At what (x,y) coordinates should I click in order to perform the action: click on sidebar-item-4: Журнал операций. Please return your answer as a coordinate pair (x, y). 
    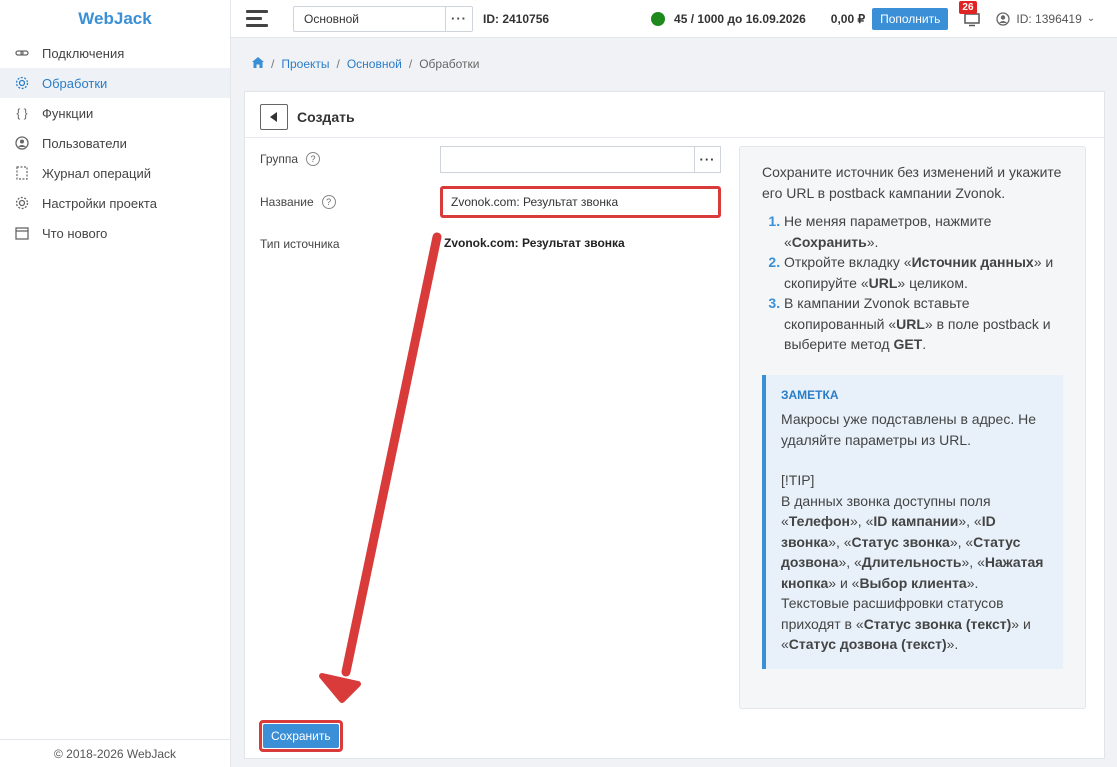
    Looking at the image, I should click on (115, 173).